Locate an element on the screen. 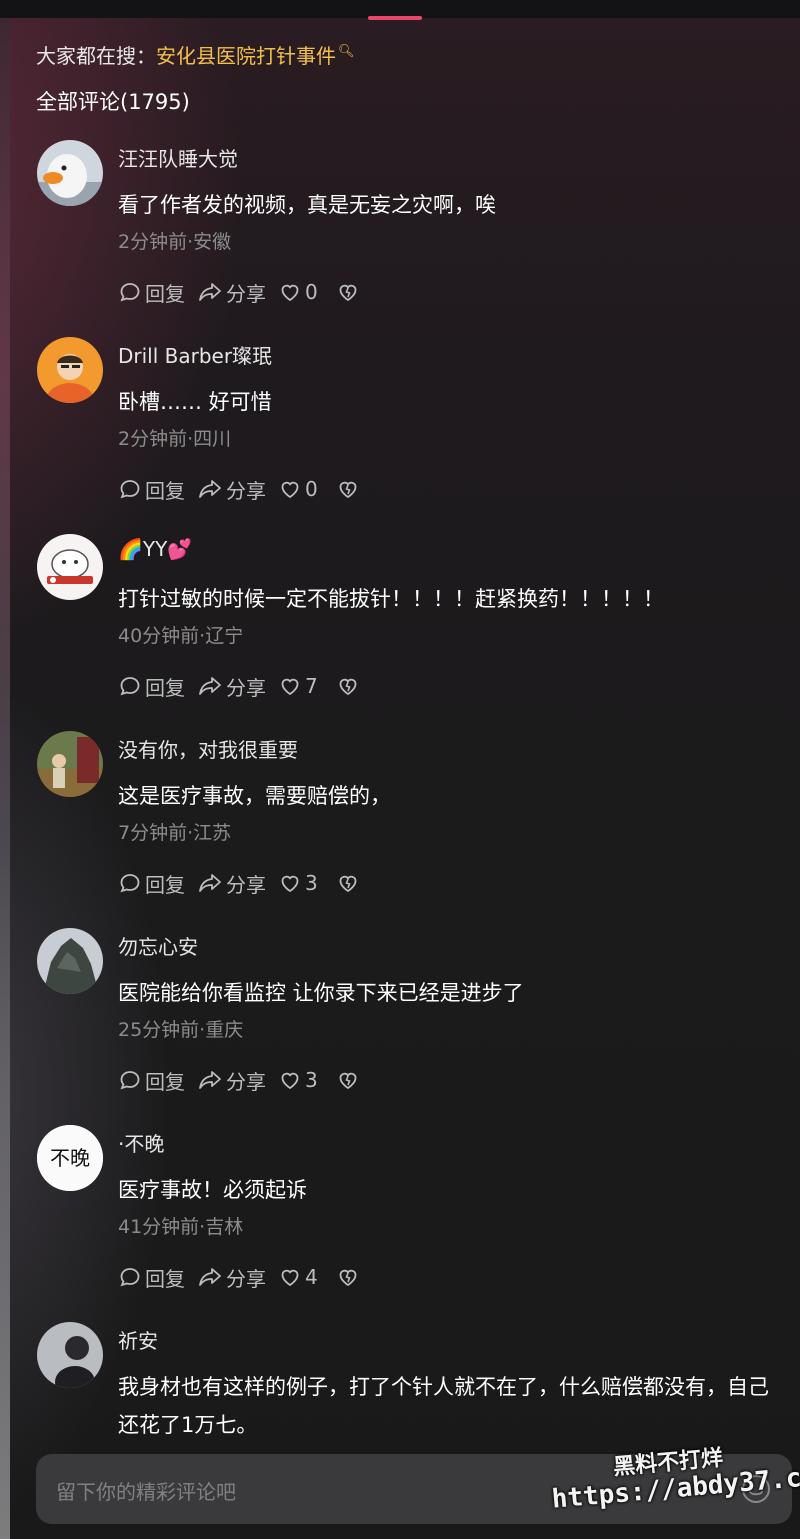 Image resolution: width=800 pixels, height=1539 pixels. comment-meta: 40分钟前·辽宁 is located at coordinates (181, 636).